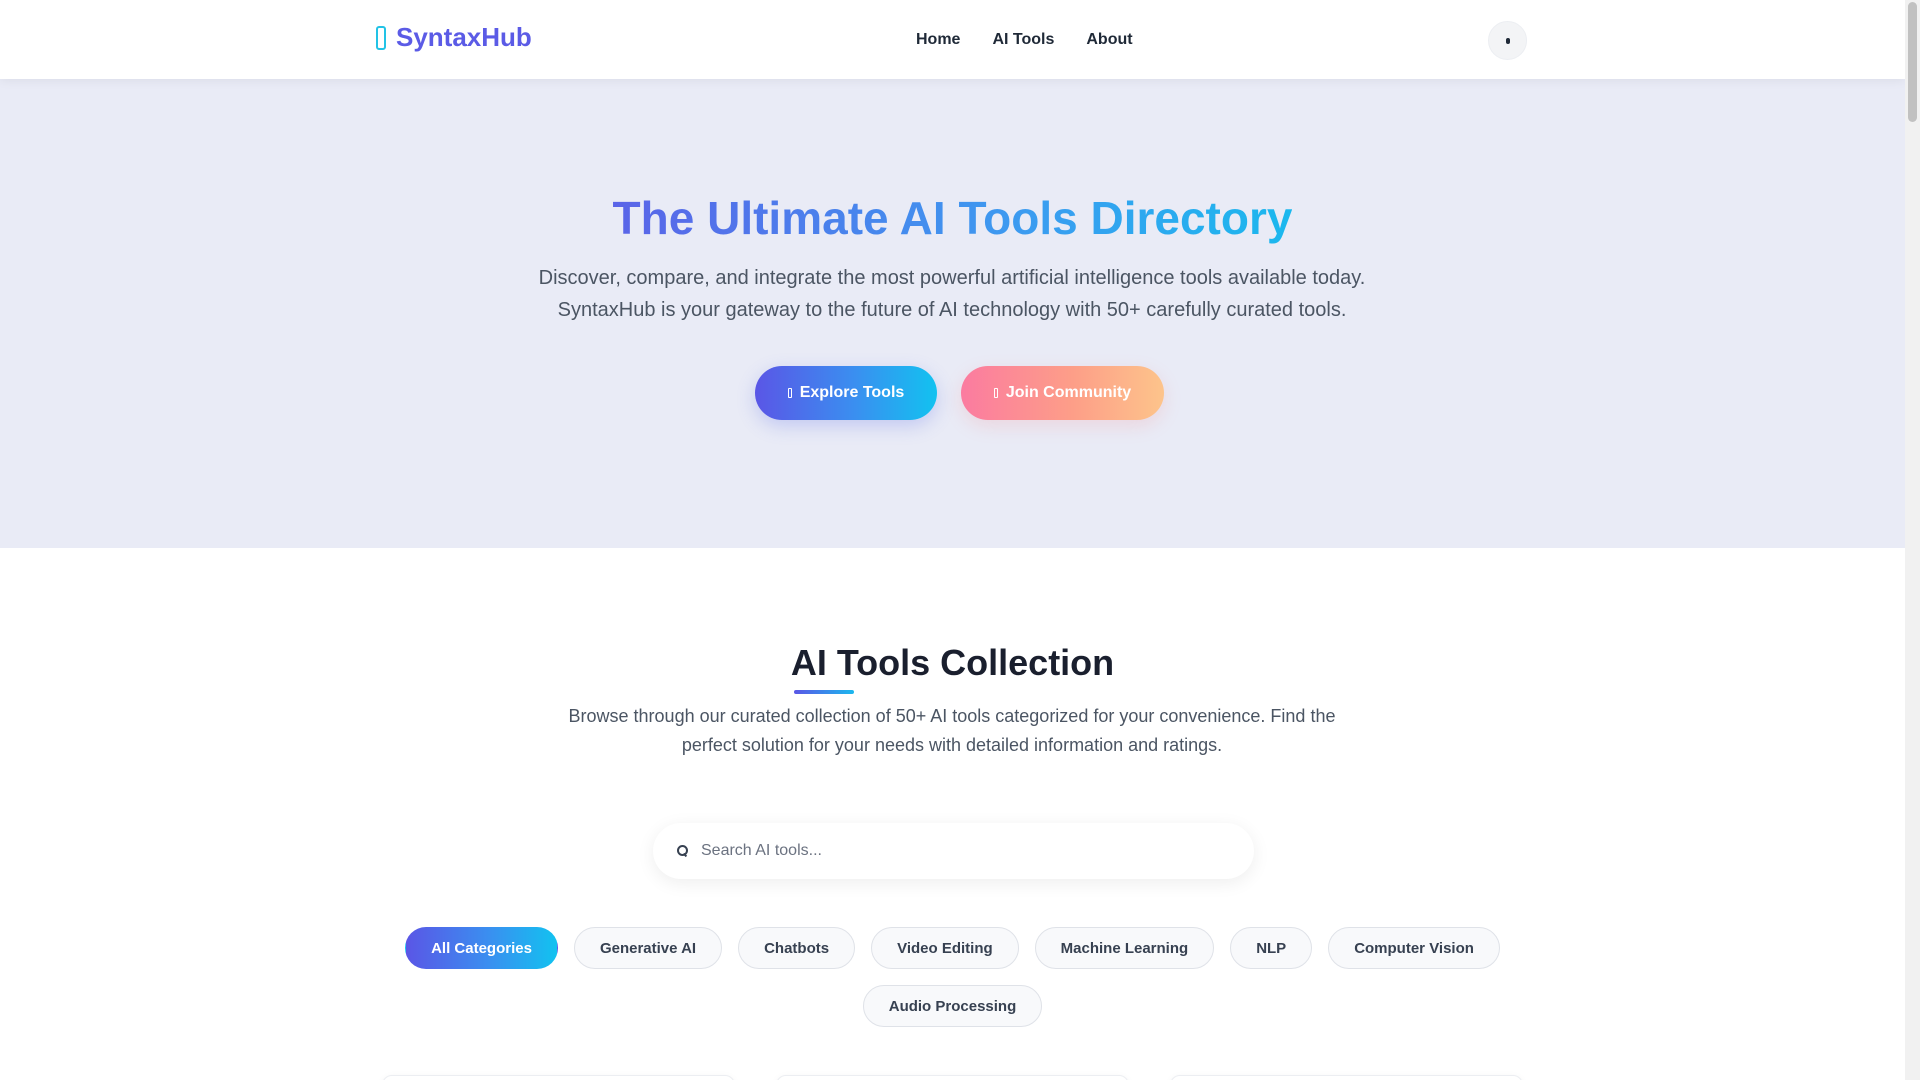 The width and height of the screenshot is (1920, 1080). I want to click on search-input, so click(961, 851).